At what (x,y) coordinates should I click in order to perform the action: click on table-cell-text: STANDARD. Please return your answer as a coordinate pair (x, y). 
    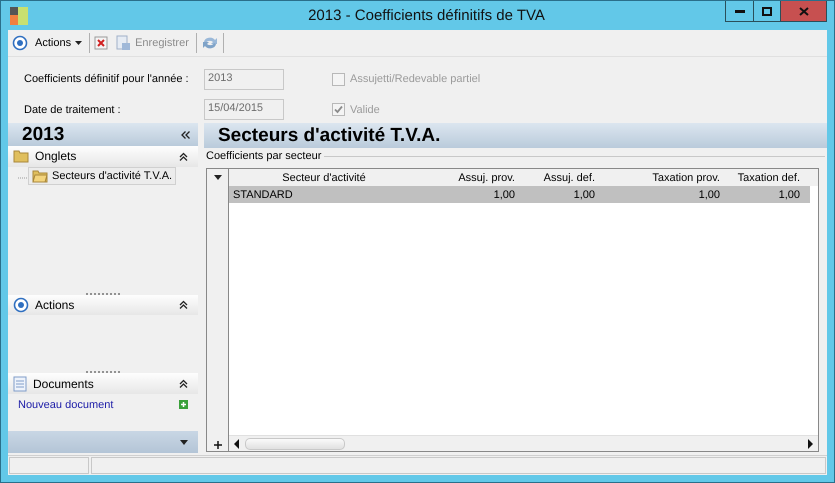
    Looking at the image, I should click on (263, 194).